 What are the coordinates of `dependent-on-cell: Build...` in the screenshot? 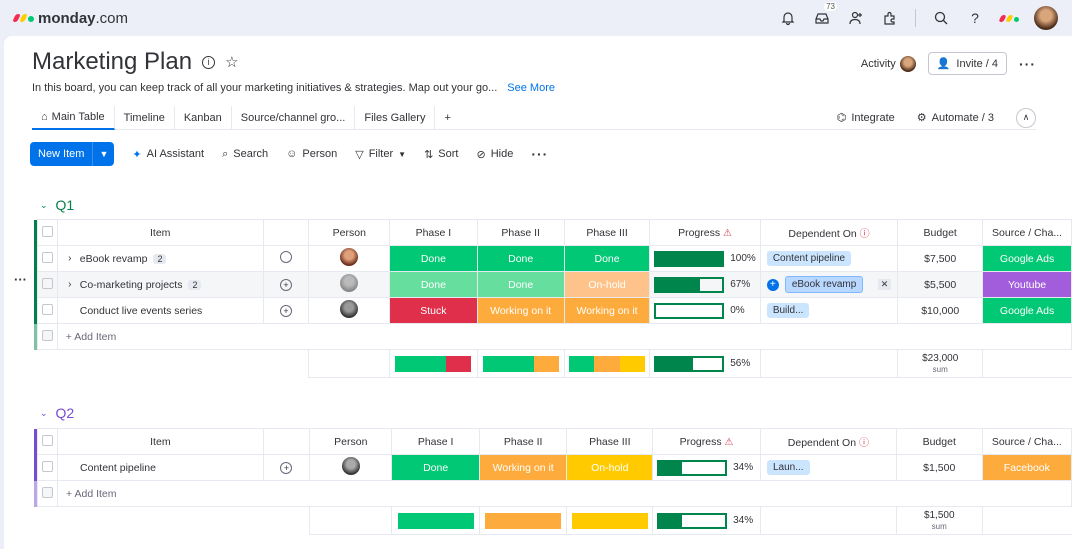 It's located at (829, 310).